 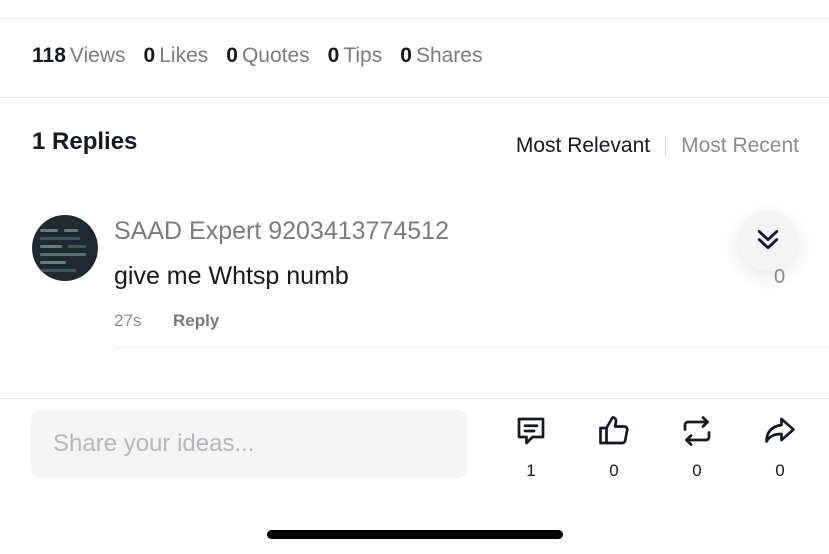 I want to click on stat-label: Tips, so click(x=363, y=55).